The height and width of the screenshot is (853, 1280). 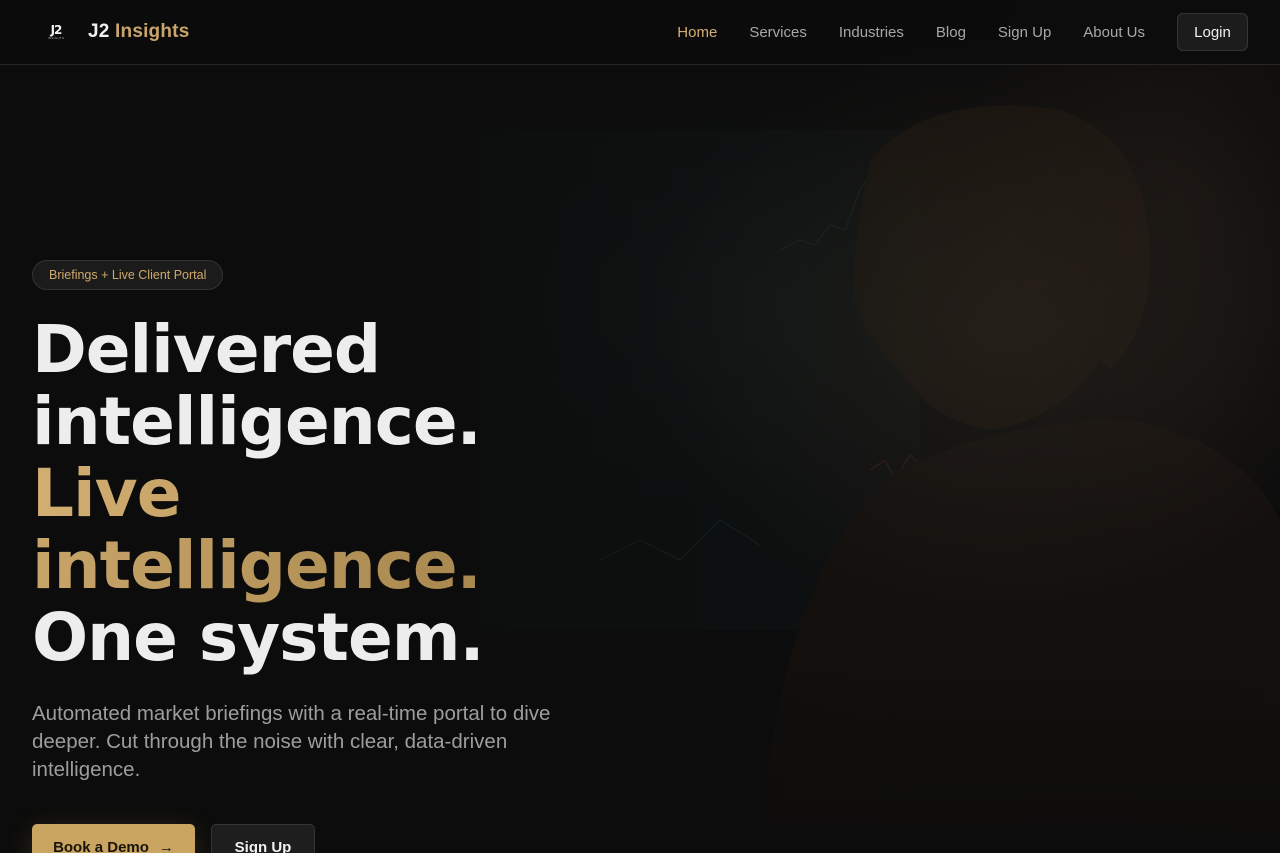 I want to click on nav-link-industries: Industries, so click(x=871, y=32).